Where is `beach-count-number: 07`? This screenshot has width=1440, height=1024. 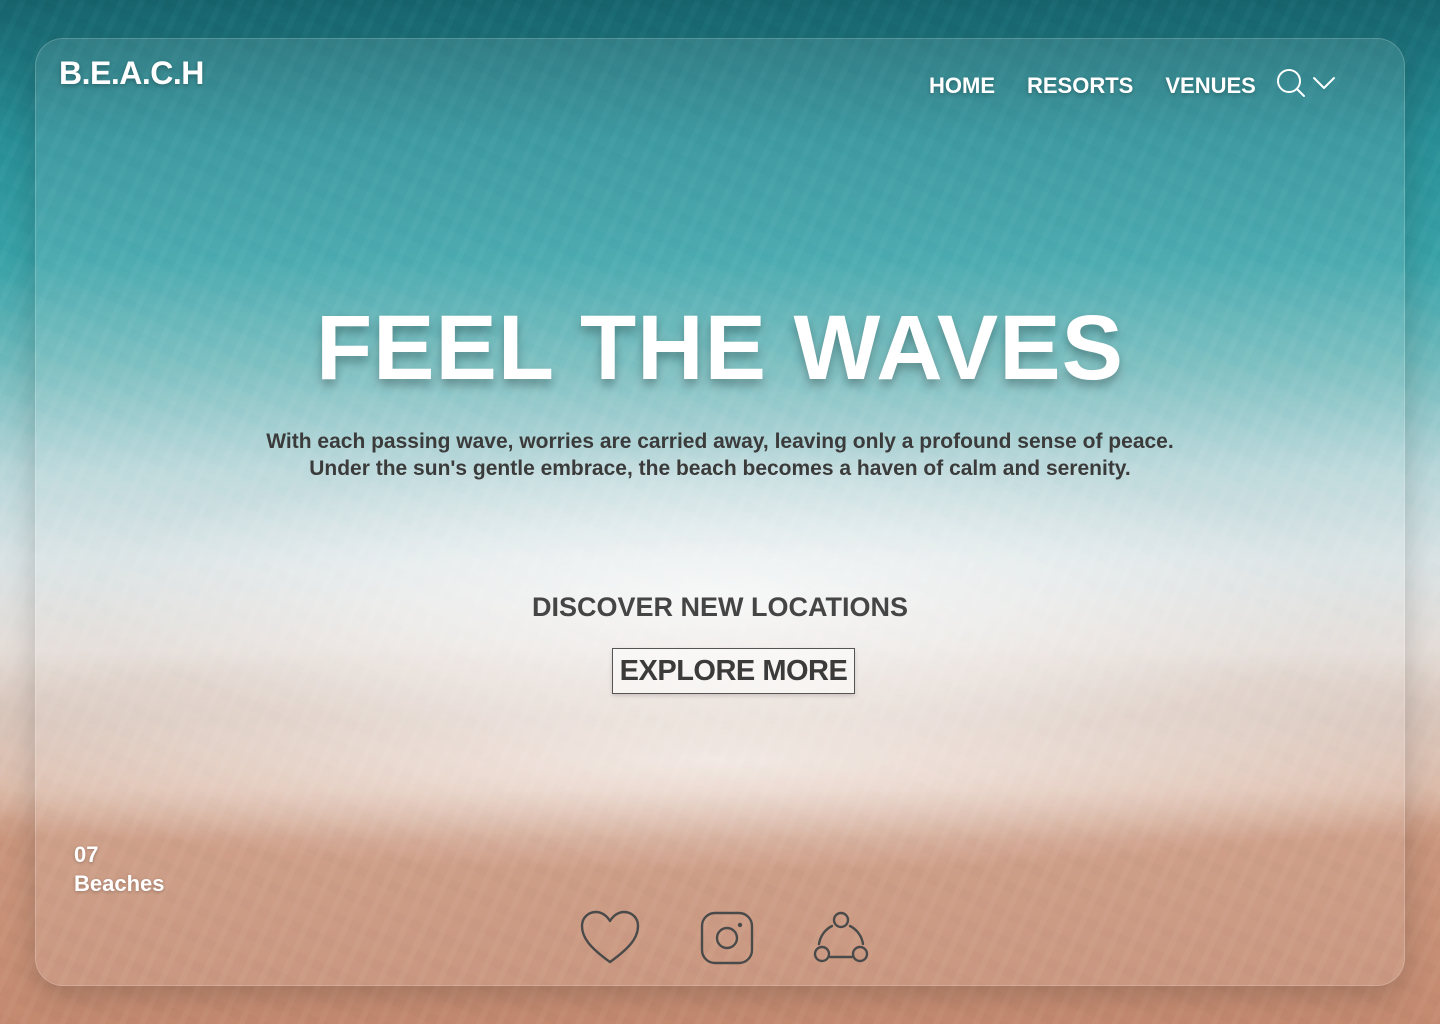
beach-count-number: 07 is located at coordinates (86, 854).